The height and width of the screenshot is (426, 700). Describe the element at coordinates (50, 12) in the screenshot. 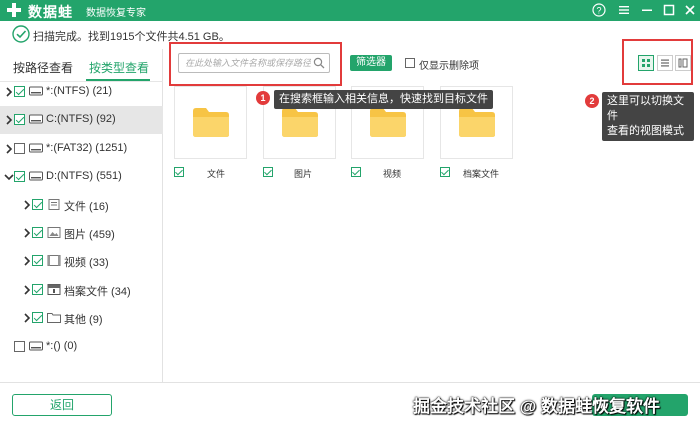

I see `app-name: 数据蛙` at that location.